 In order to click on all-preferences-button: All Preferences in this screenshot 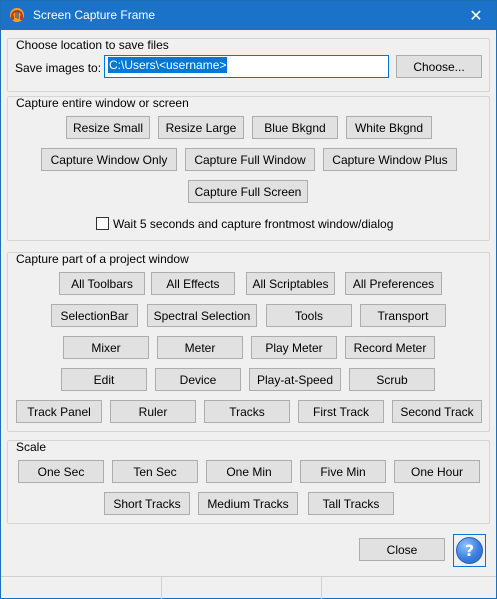, I will do `click(393, 283)`.